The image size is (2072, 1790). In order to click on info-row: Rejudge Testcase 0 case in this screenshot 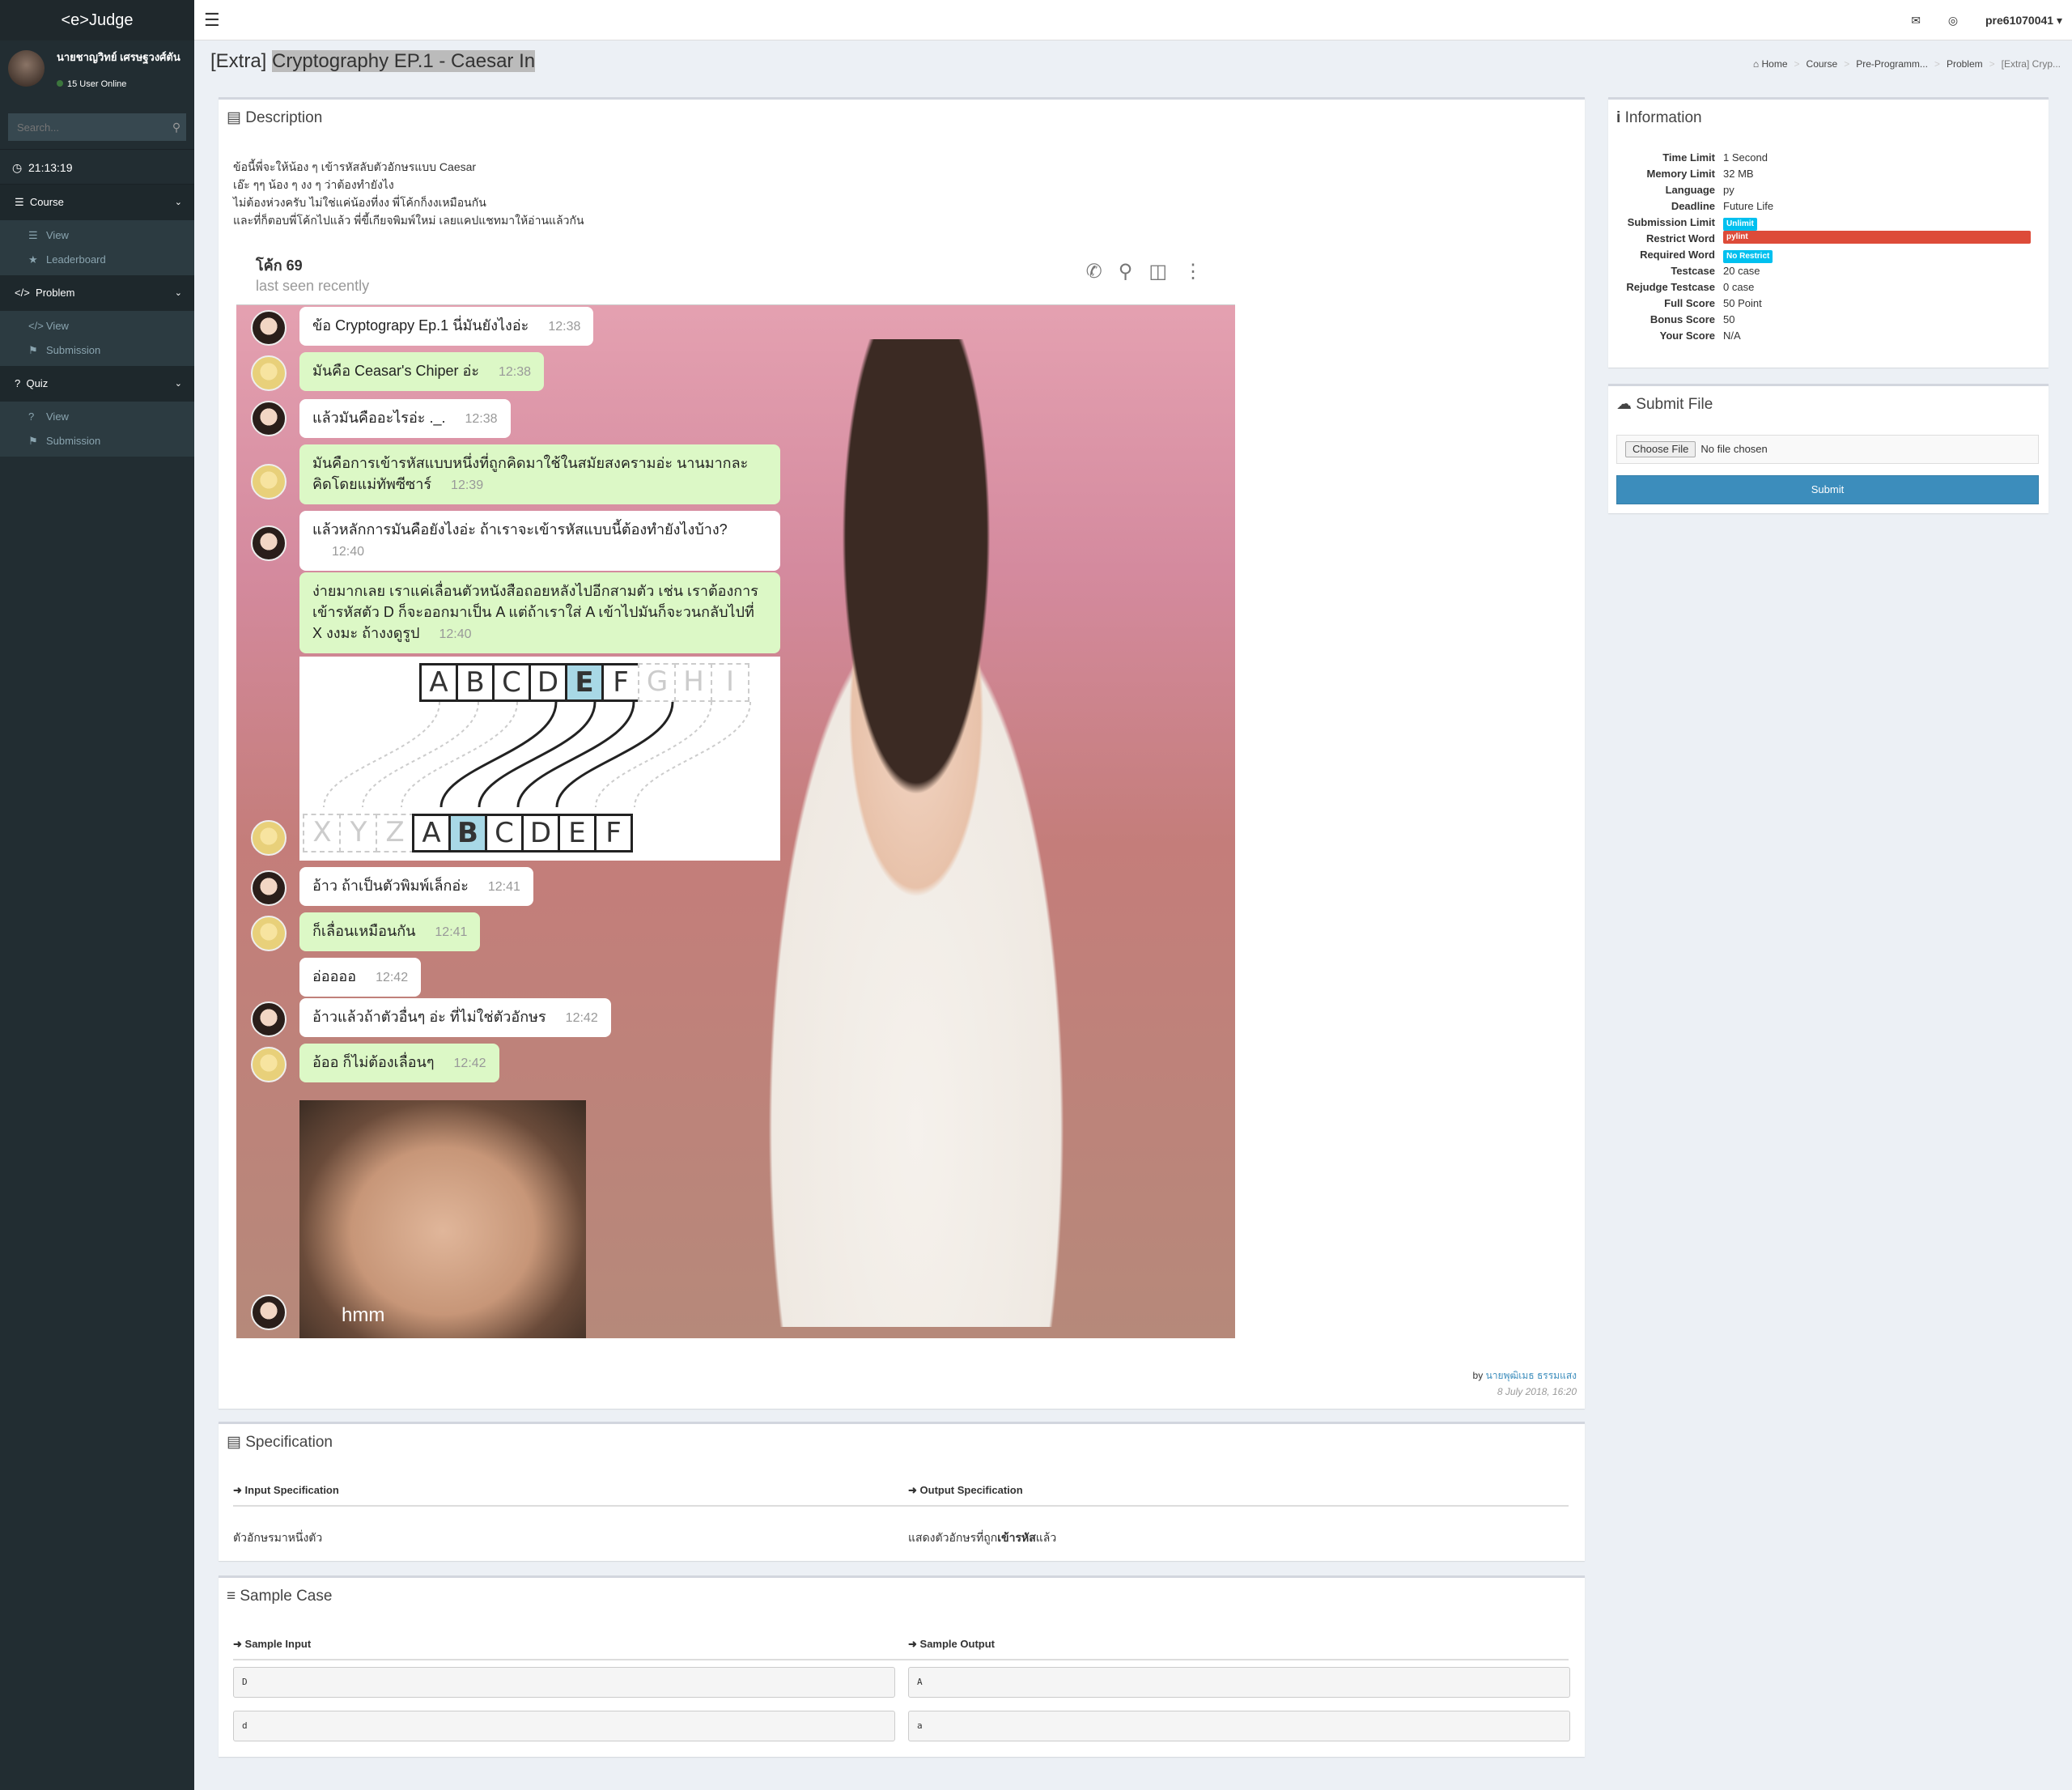, I will do `click(1823, 287)`.